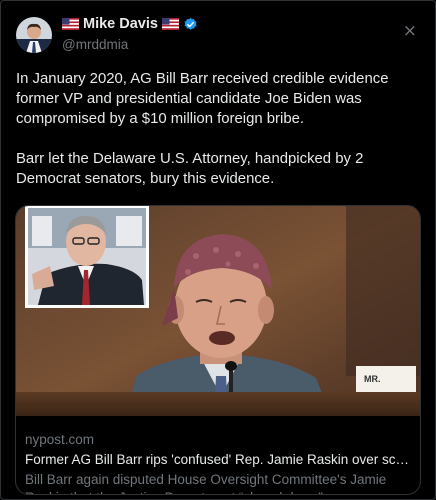 This screenshot has height=500, width=436. What do you see at coordinates (120, 24) in the screenshot?
I see `author-display-name: Mike Davis` at bounding box center [120, 24].